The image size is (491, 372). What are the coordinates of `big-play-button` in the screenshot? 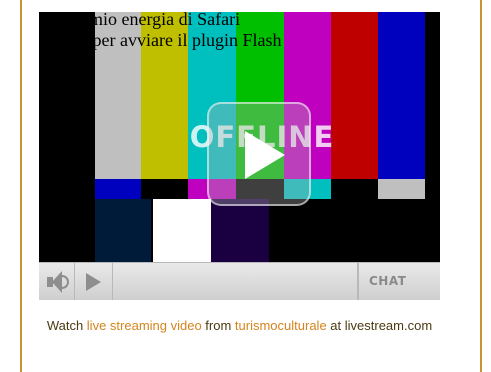 It's located at (259, 154).